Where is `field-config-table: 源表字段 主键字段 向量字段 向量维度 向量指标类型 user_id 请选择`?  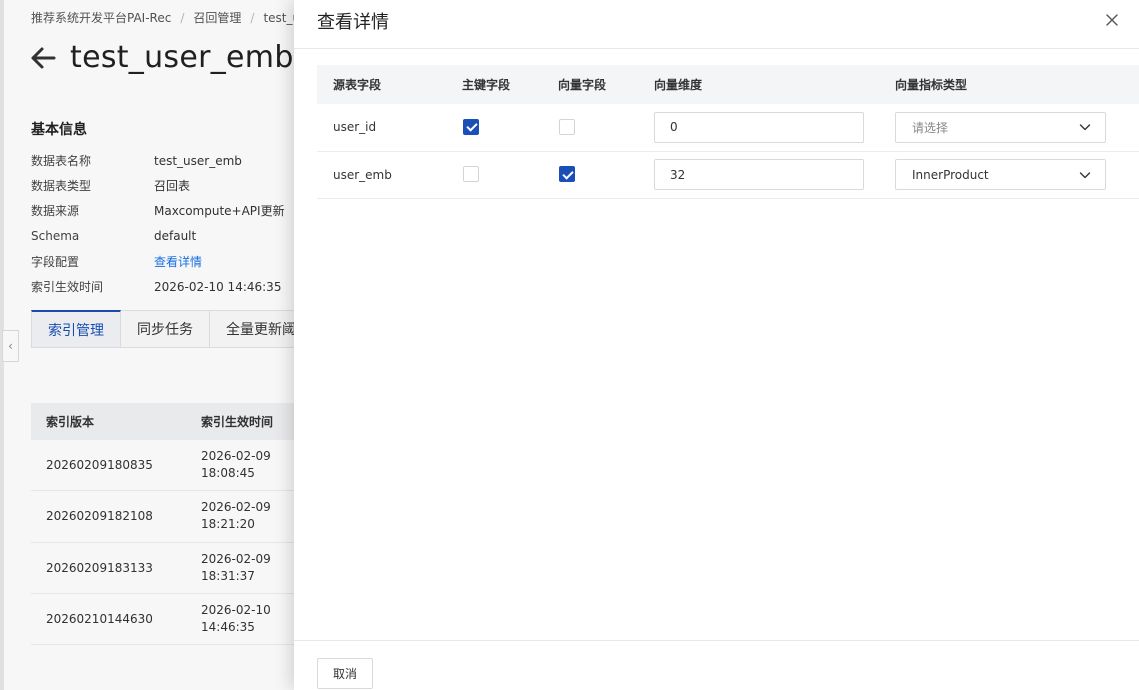 field-config-table: 源表字段 主键字段 向量字段 向量维度 向量指标类型 user_id 请选择 is located at coordinates (728, 132).